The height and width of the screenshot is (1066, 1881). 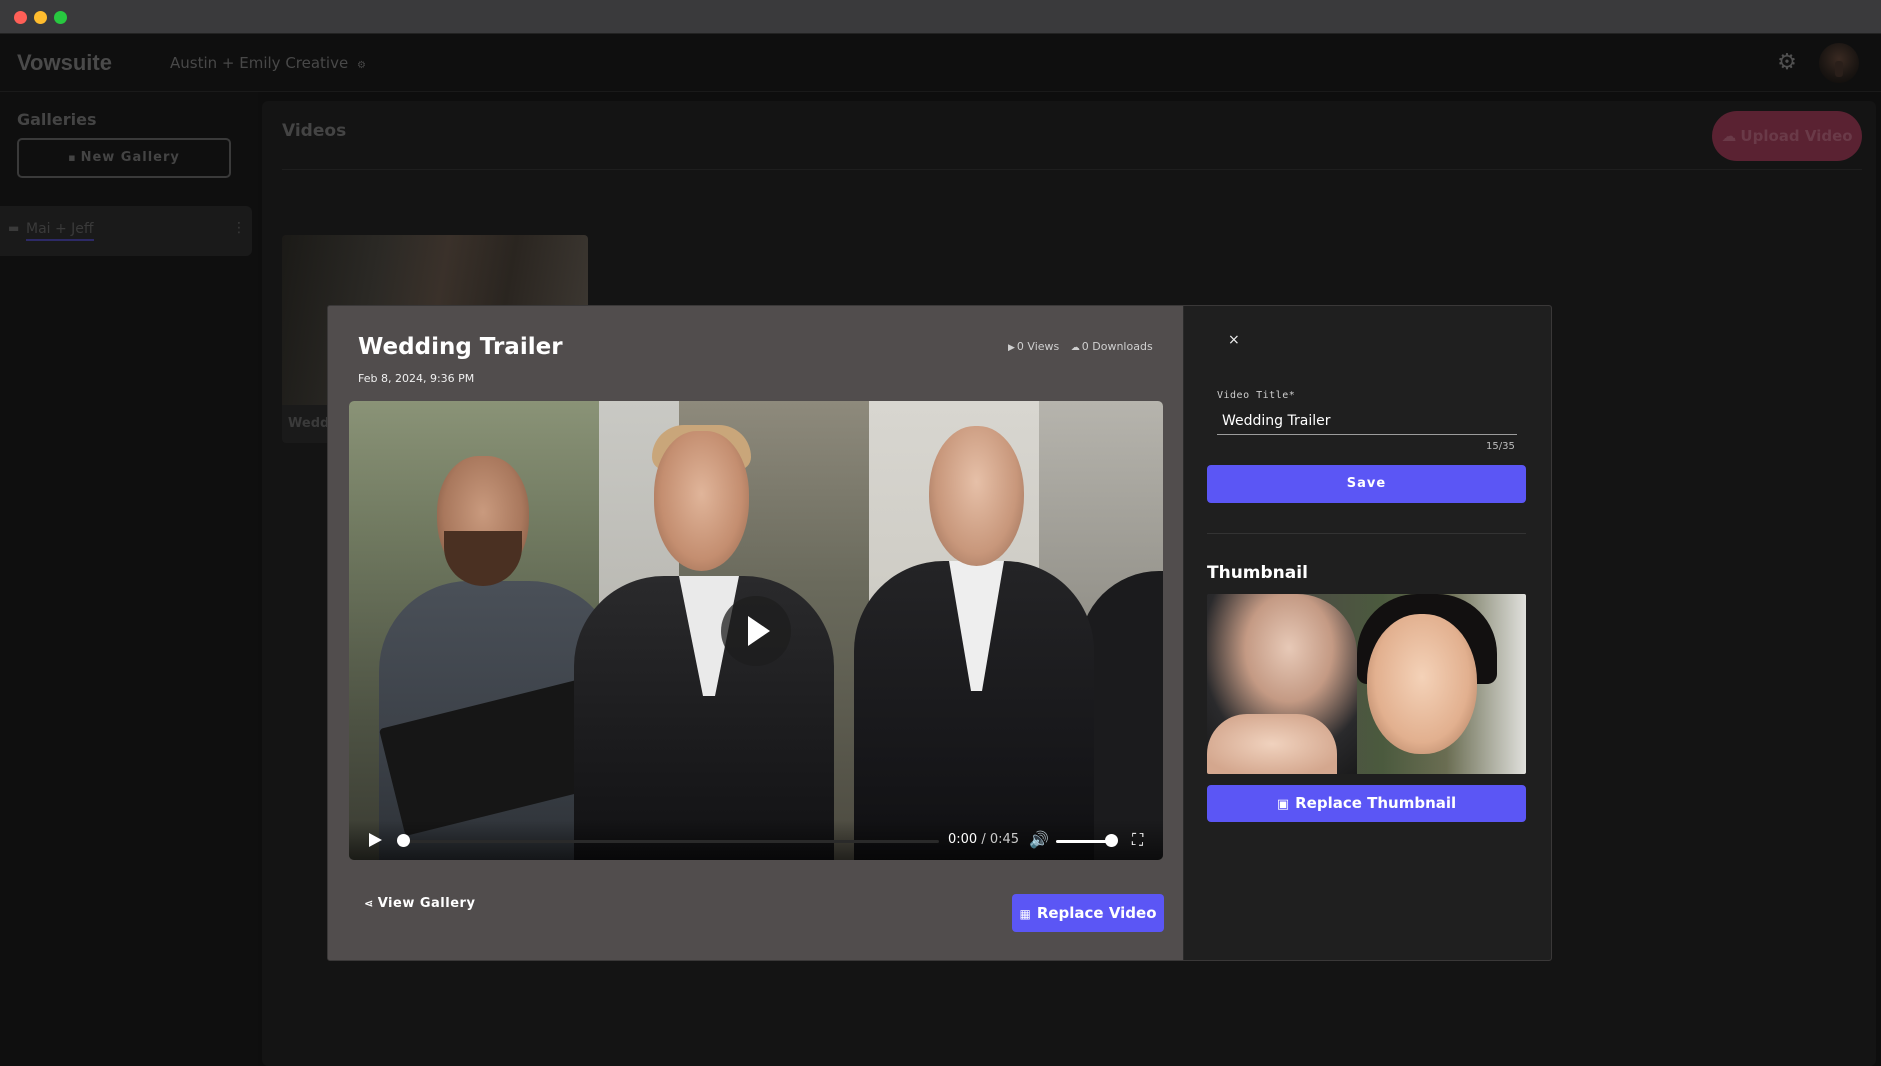 What do you see at coordinates (1376, 803) in the screenshot?
I see `replace-thumbnail-label: Replace Thumbnail` at bounding box center [1376, 803].